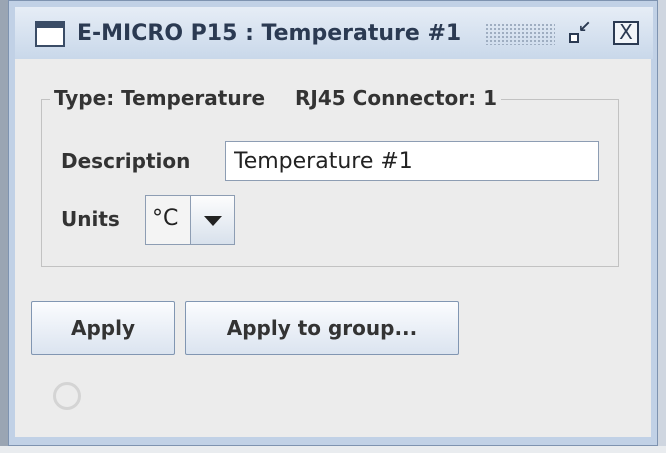  I want to click on background-left-edge, so click(4, 226).